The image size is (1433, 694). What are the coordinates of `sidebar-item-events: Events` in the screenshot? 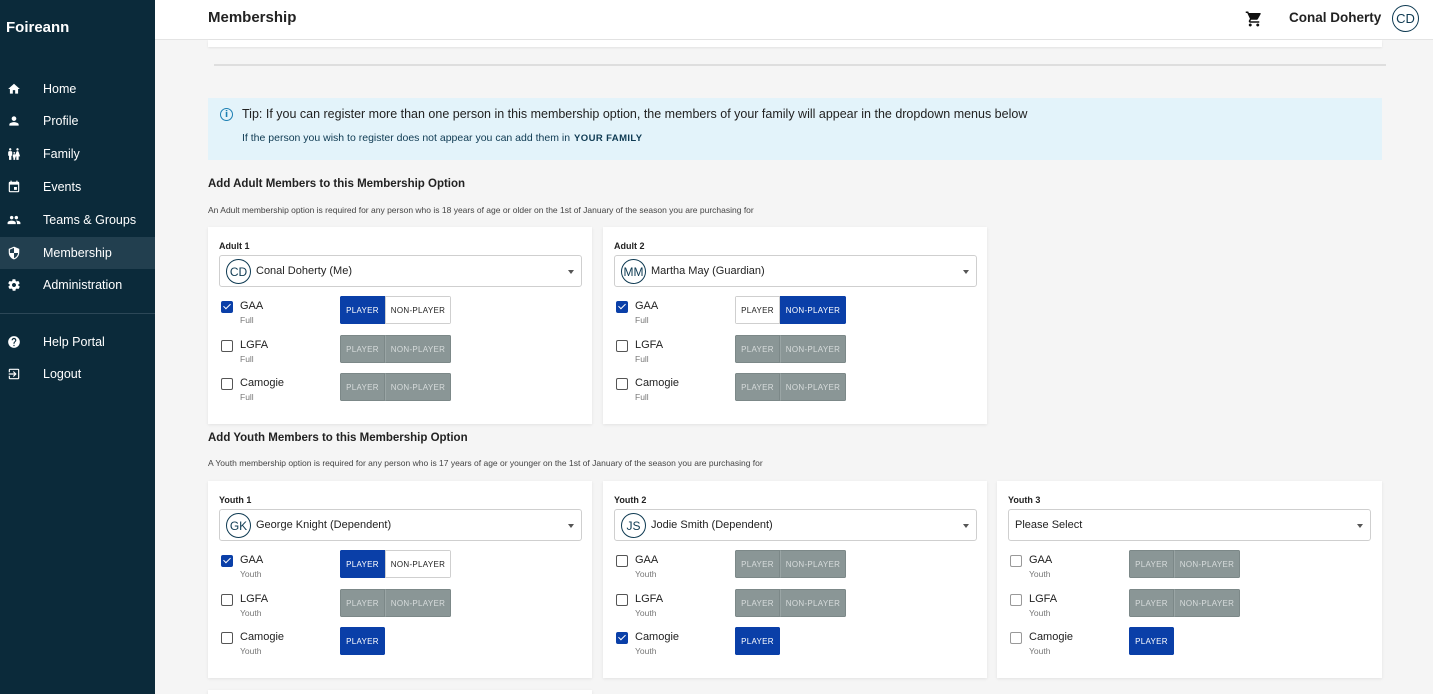 It's located at (77, 187).